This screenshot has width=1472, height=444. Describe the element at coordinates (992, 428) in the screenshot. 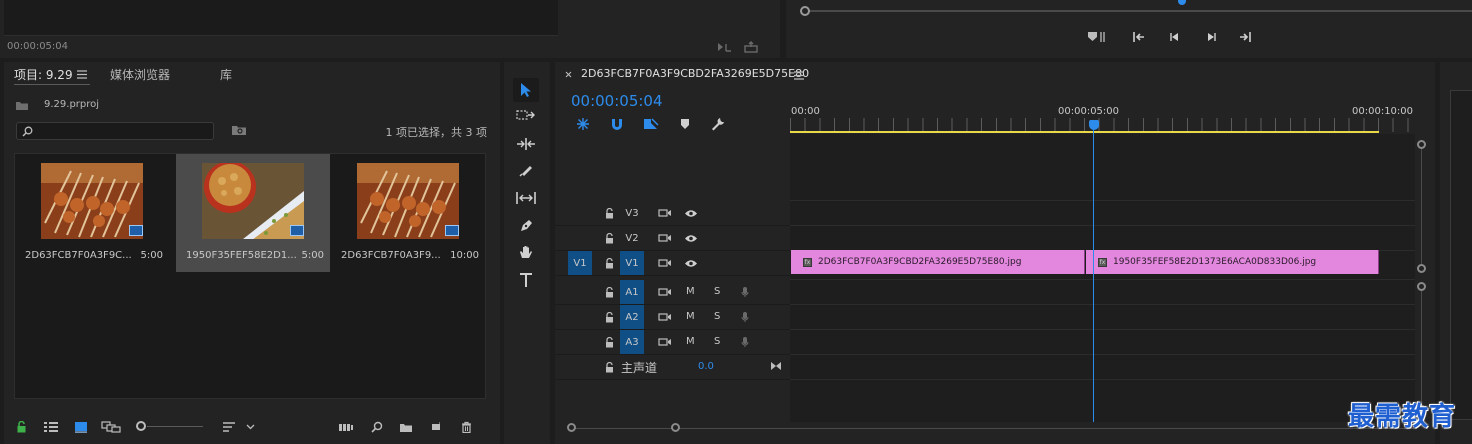

I see `horizontal-scroll-track` at that location.